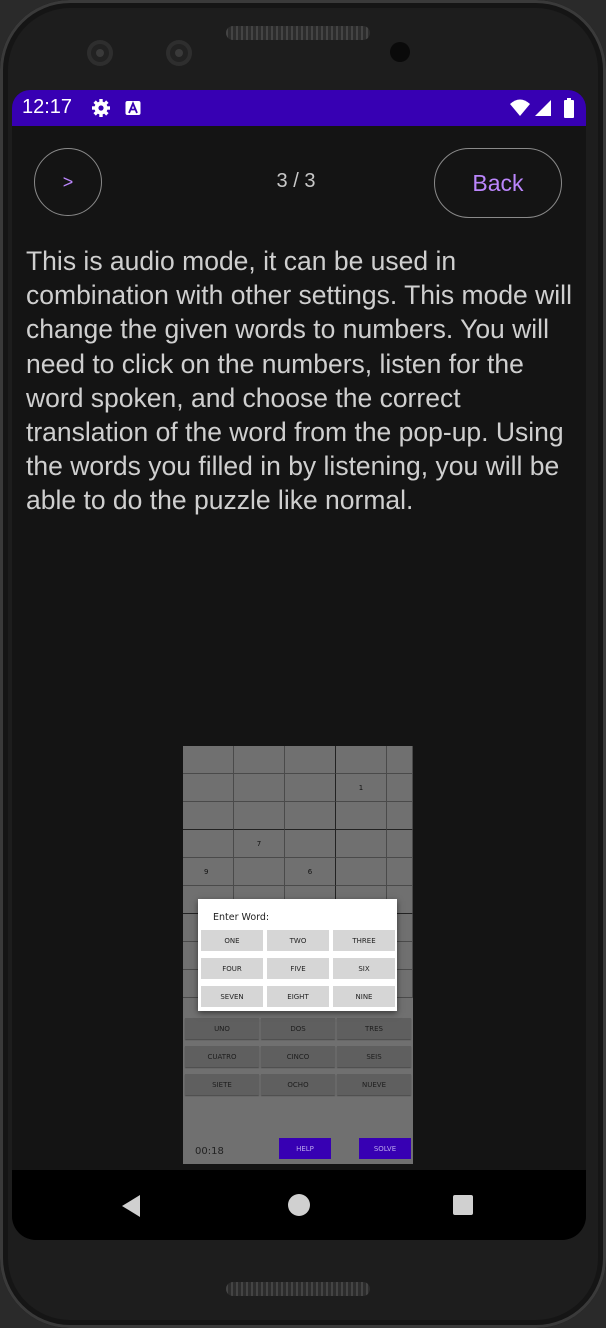 This screenshot has width=606, height=1328. Describe the element at coordinates (296, 181) in the screenshot. I see `page-indicator: 3 / 3` at that location.